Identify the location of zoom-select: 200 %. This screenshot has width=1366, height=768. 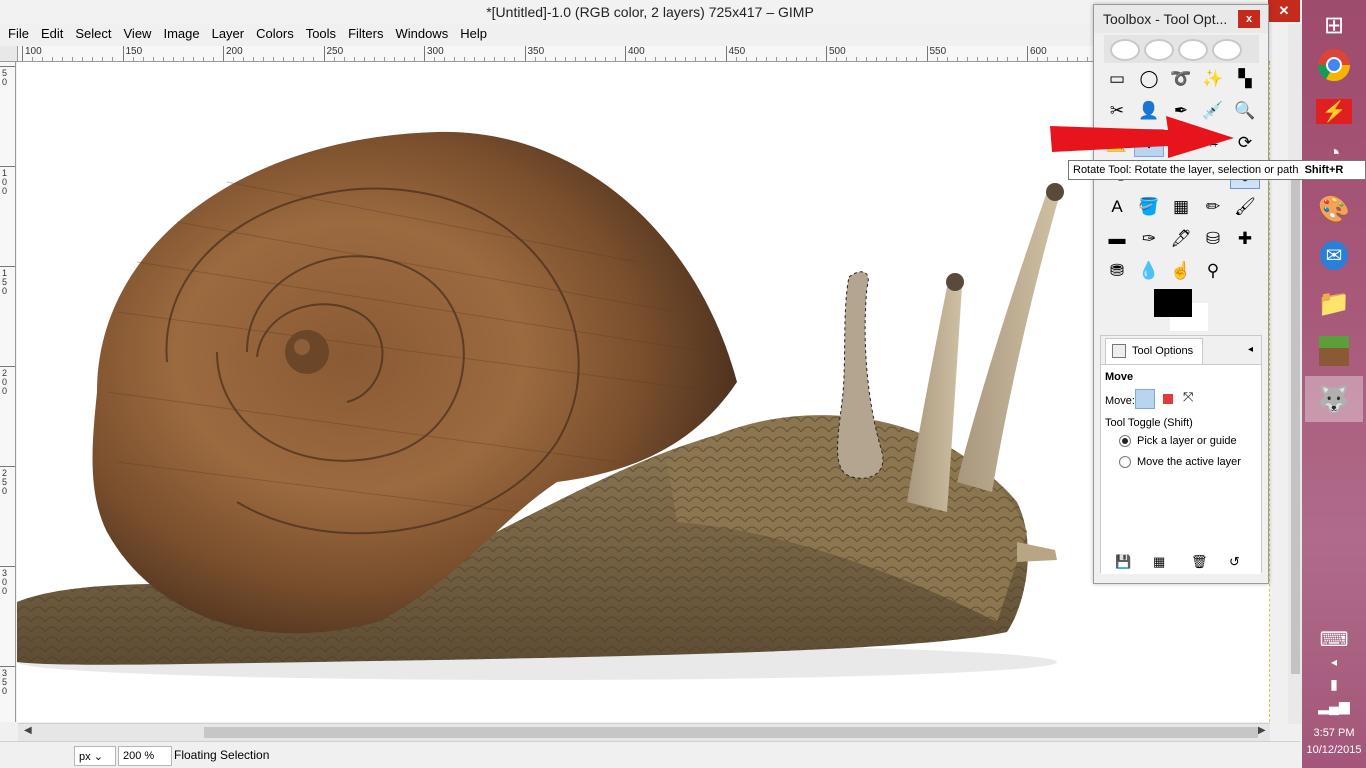
(145, 756).